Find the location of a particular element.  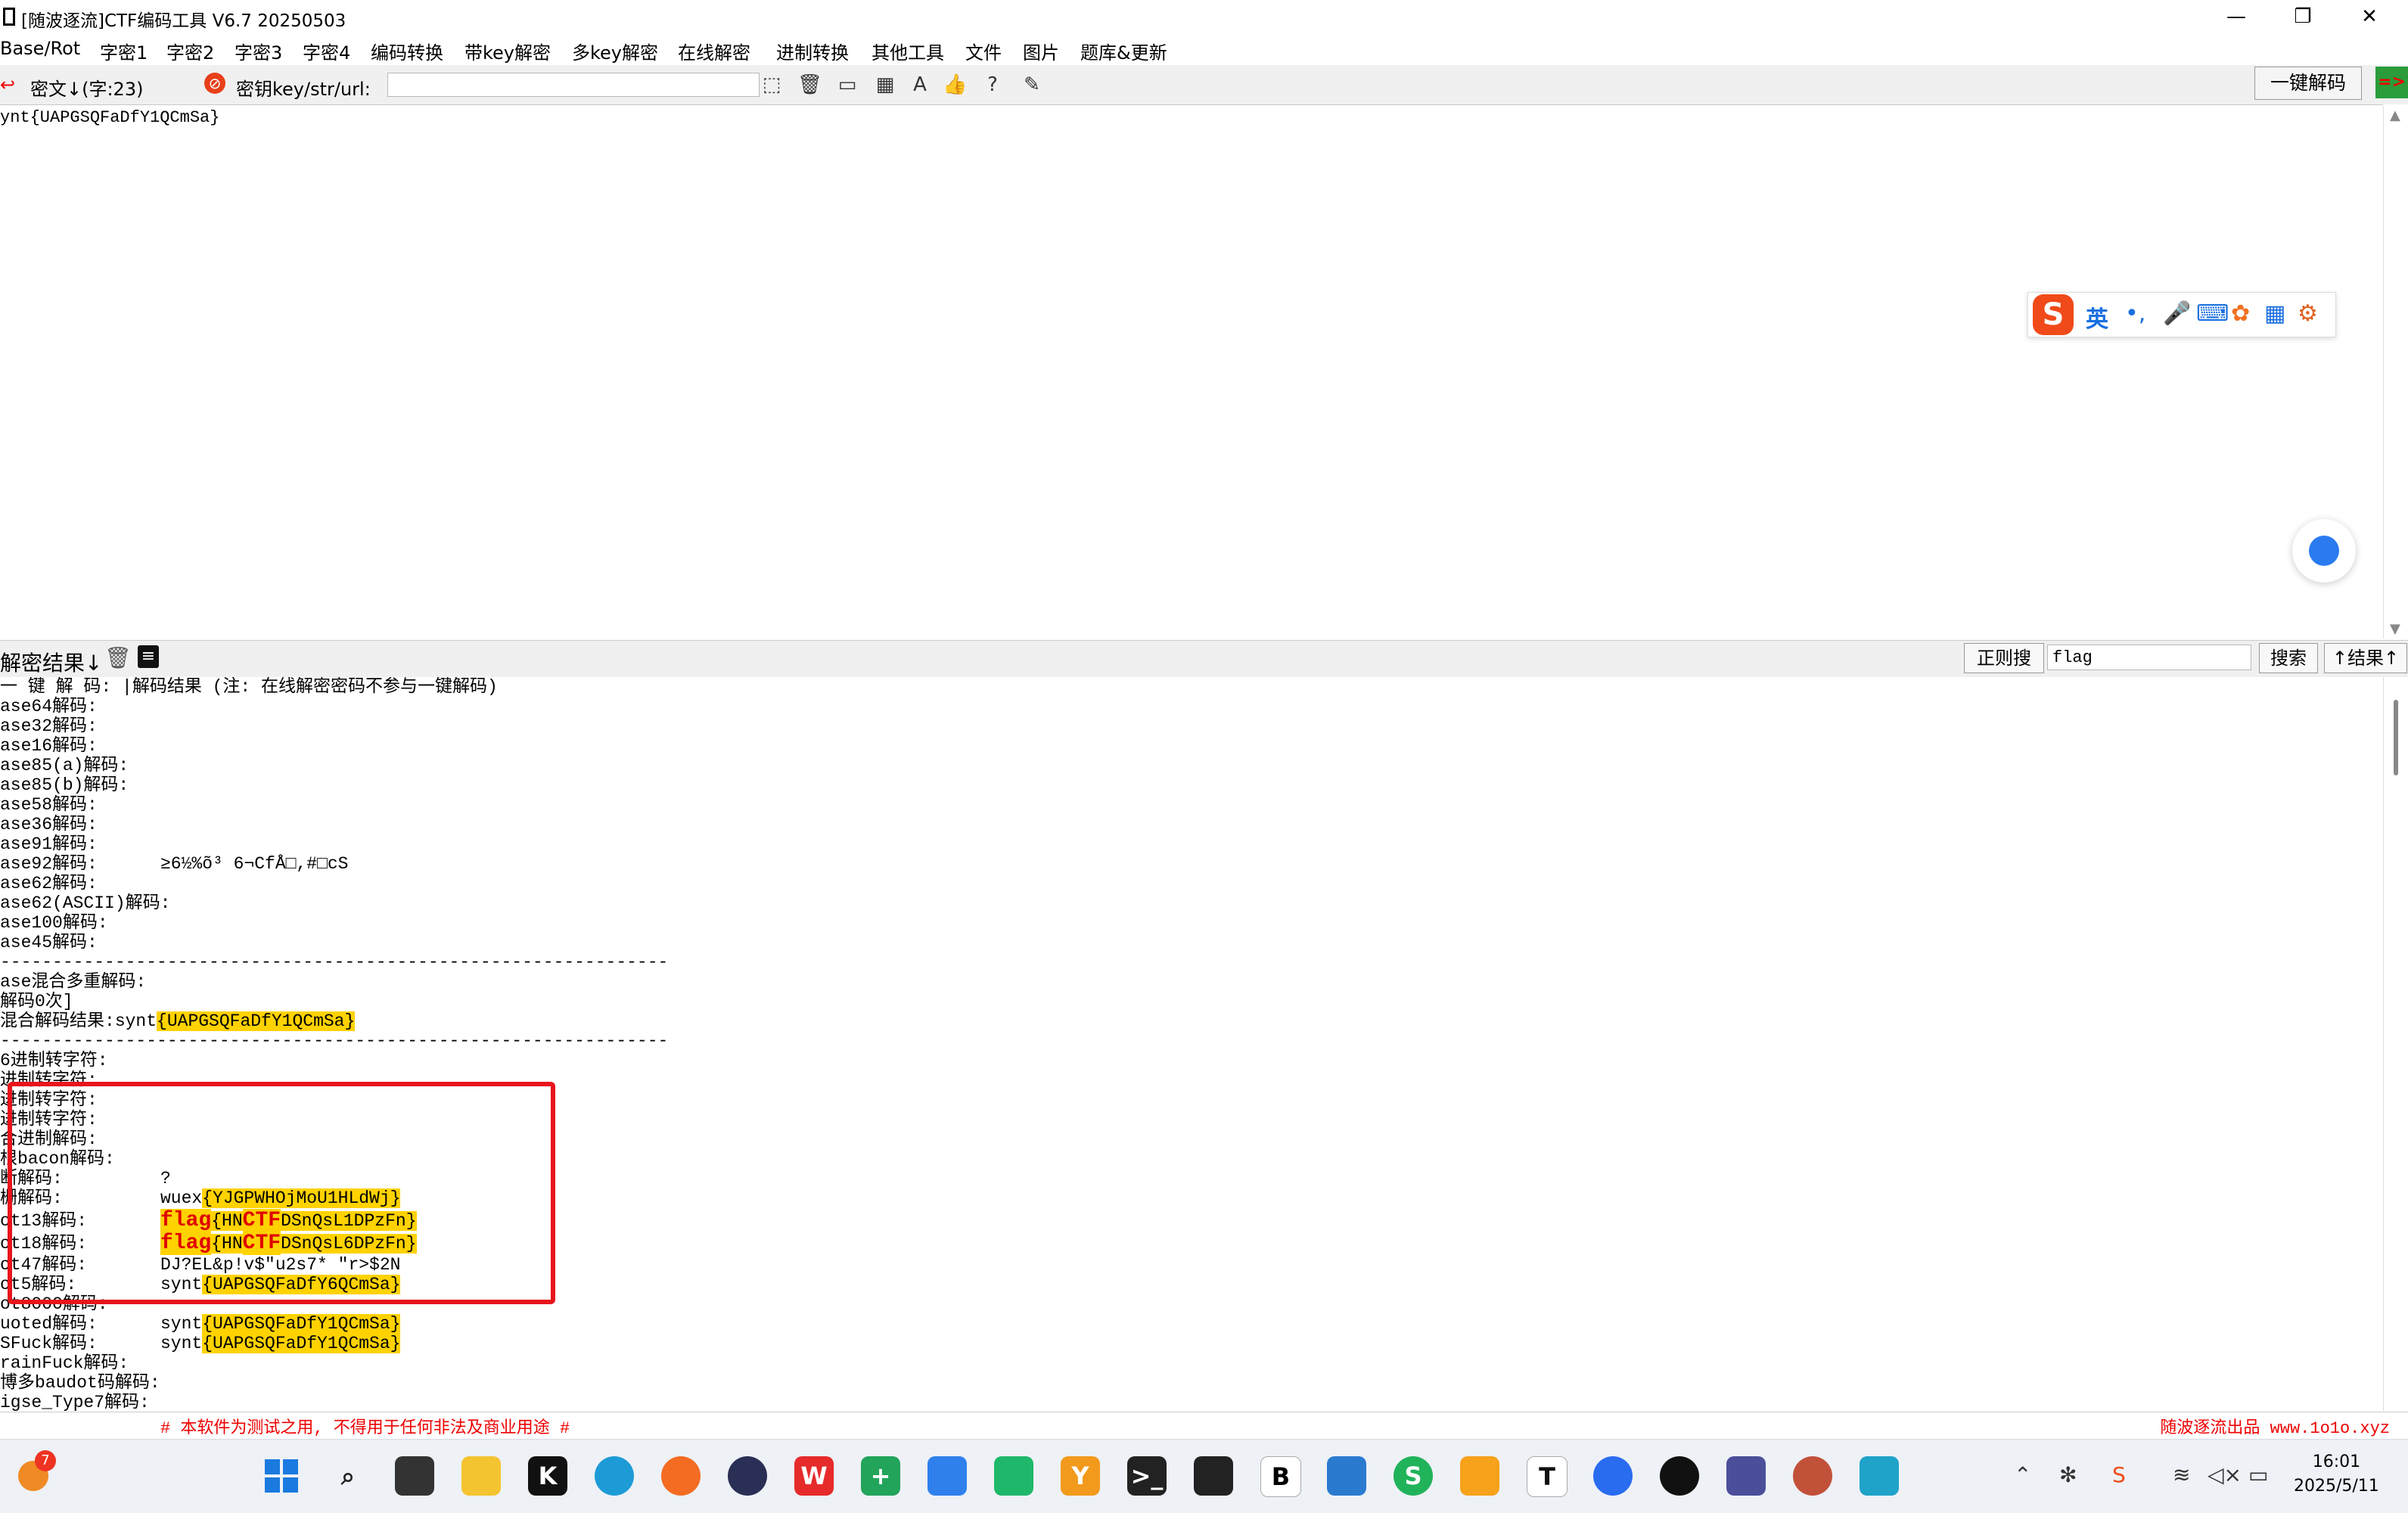

notification-badge: 7 is located at coordinates (45, 1460).